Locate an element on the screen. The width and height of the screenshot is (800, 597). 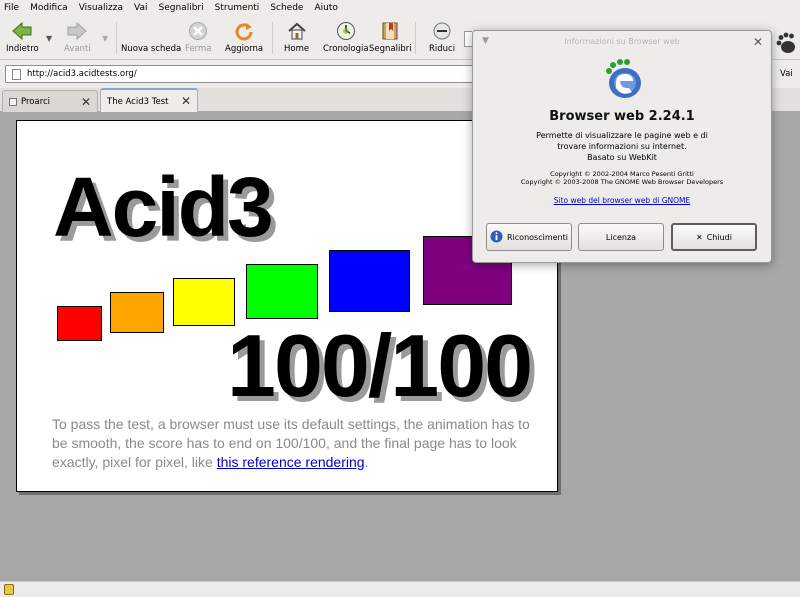
gnome-foot-throbber-icon is located at coordinates (785, 43).